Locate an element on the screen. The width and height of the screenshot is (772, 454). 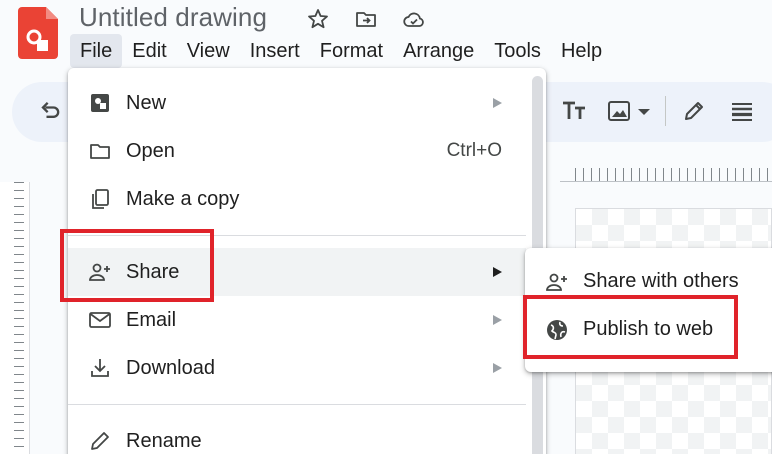
file-menu-item-open: Open Ctrl+O is located at coordinates (297, 151).